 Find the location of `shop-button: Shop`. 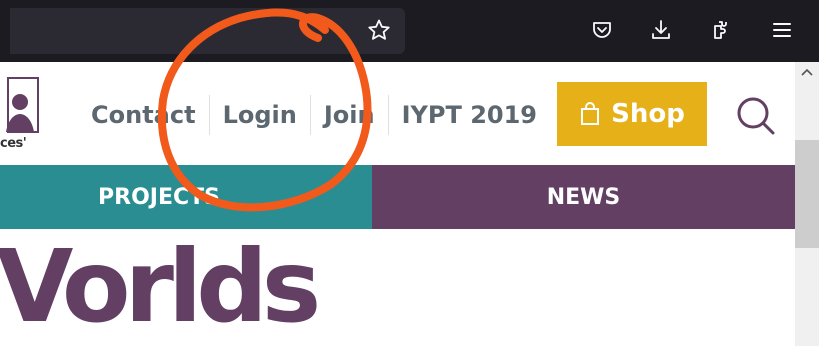

shop-button: Shop is located at coordinates (632, 114).